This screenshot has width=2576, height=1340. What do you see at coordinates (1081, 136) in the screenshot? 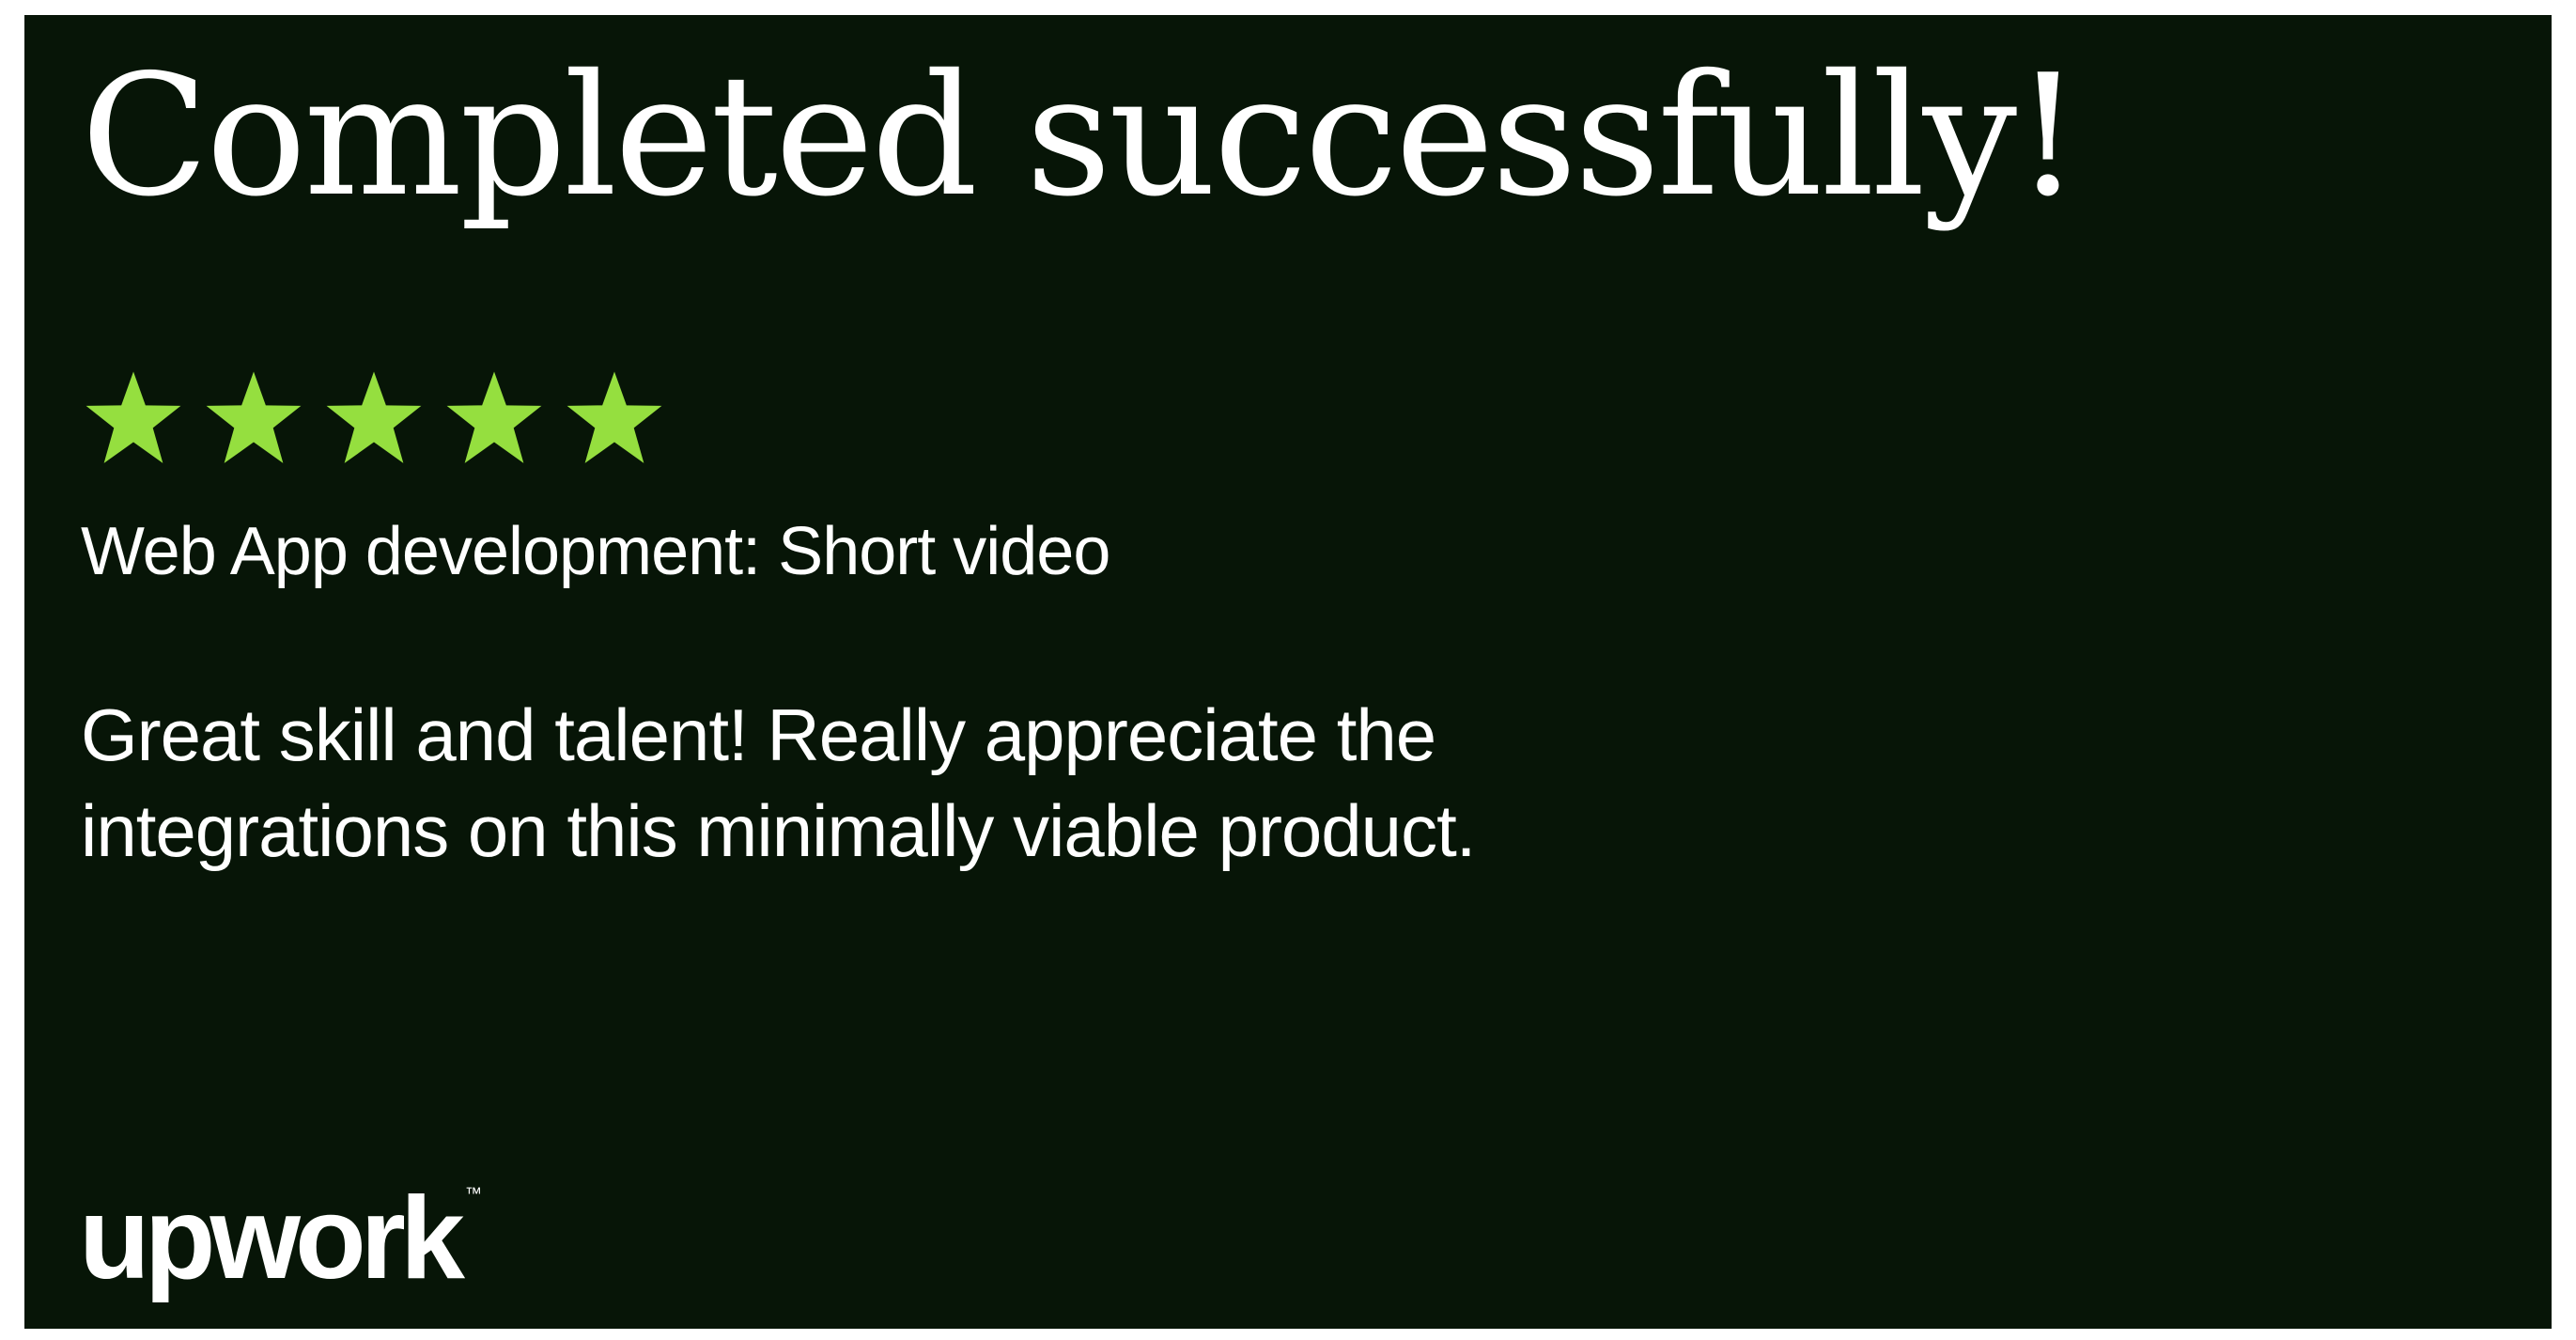
I see `page-title: Completed successfully!` at bounding box center [1081, 136].